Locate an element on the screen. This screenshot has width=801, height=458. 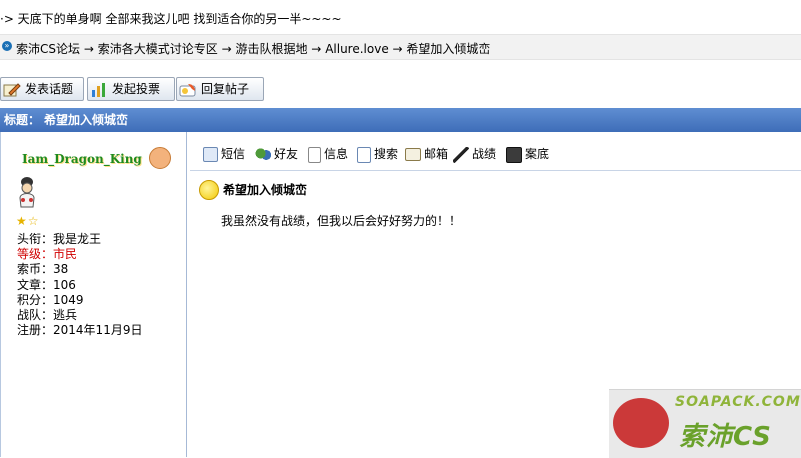
reg-value: 2014年11月9日 is located at coordinates (98, 330).